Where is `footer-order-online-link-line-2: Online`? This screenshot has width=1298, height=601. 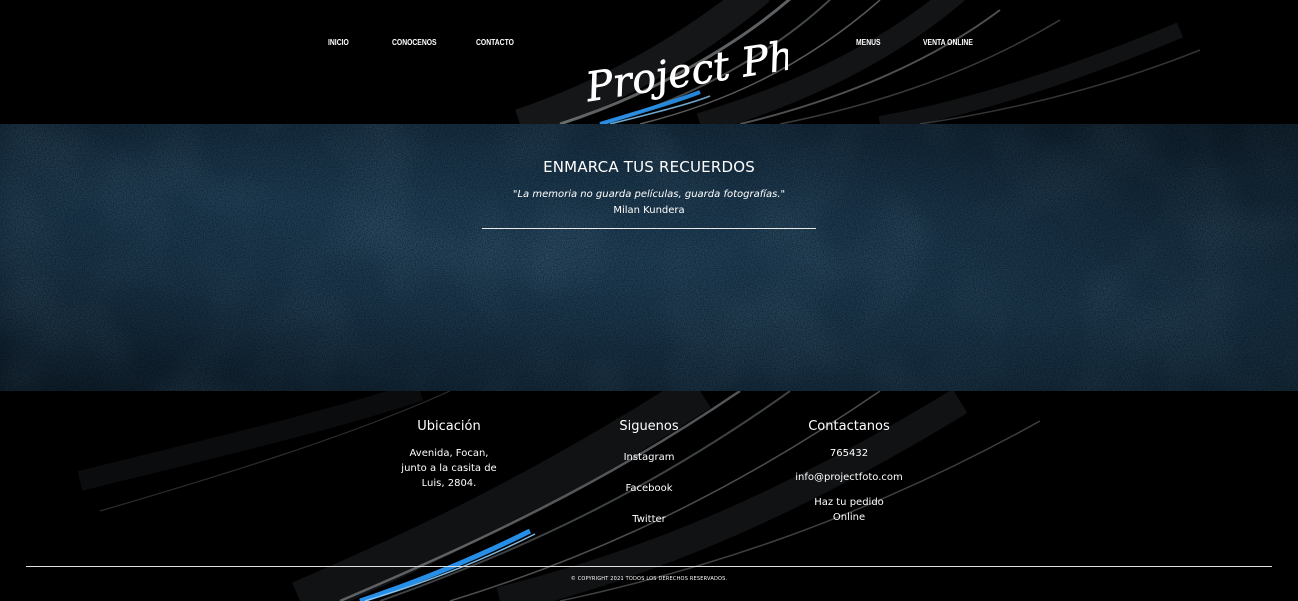
footer-order-online-link-line-2: Online is located at coordinates (849, 517).